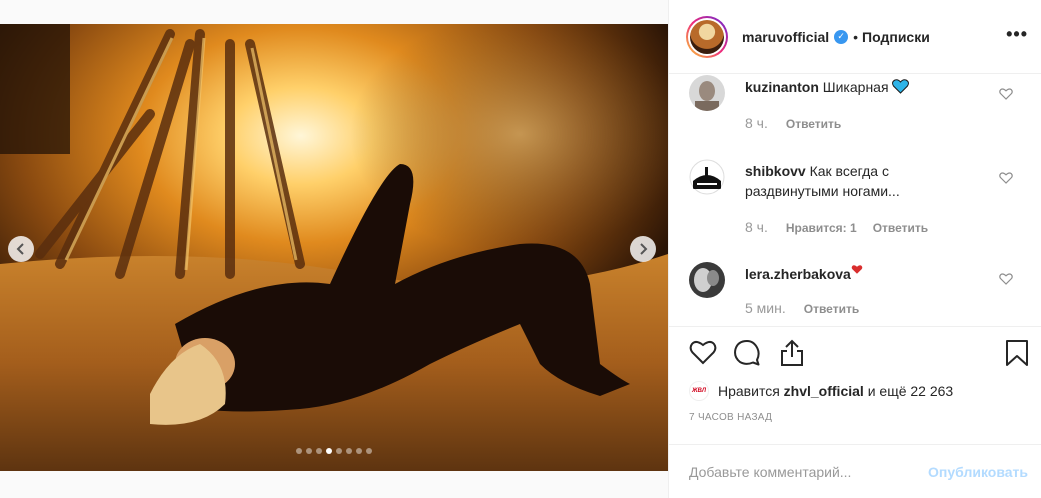  I want to click on liker-username: zhvl_official, so click(824, 391).